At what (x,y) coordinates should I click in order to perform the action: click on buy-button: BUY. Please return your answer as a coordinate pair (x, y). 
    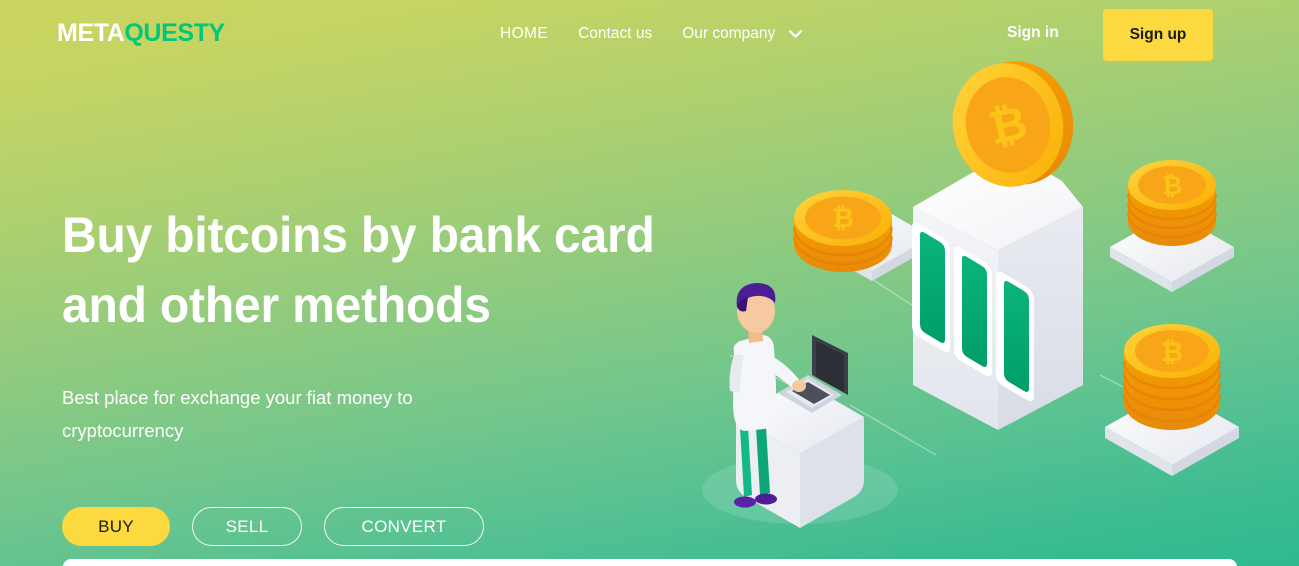
    Looking at the image, I should click on (116, 526).